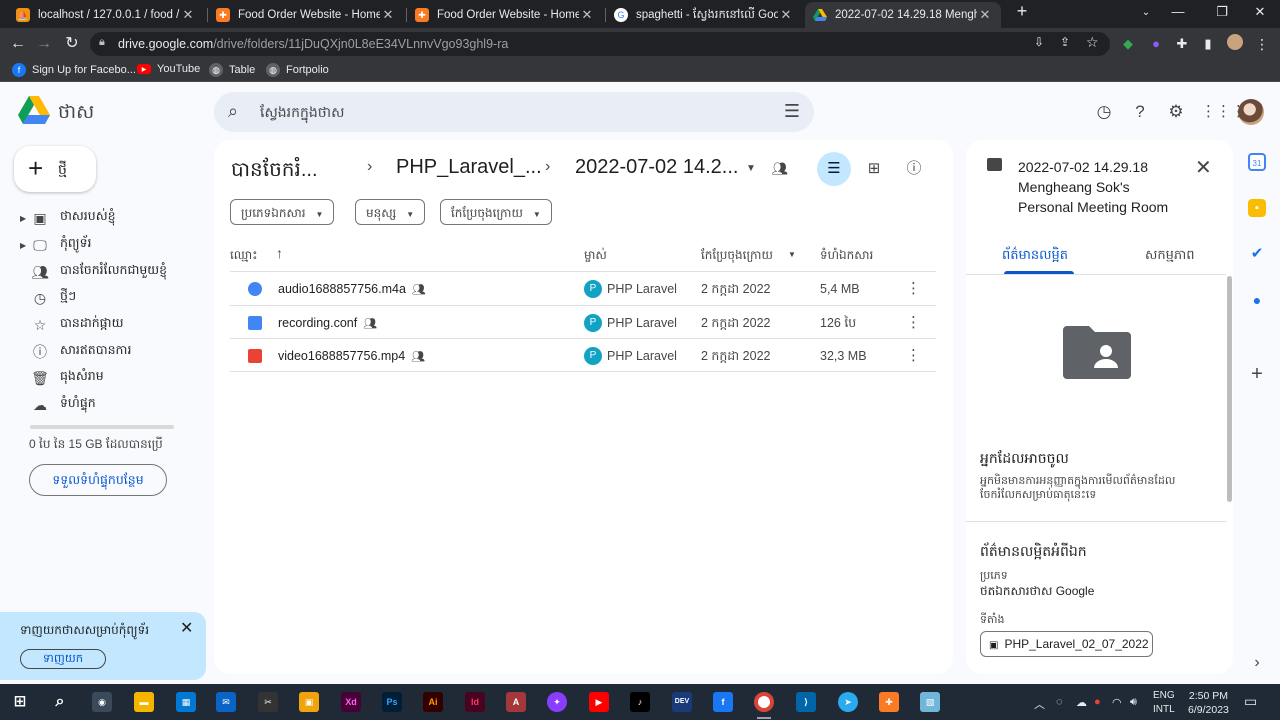 This screenshot has width=1280, height=720. Describe the element at coordinates (1250, 701) in the screenshot. I see `notifications-icon: ▭` at that location.